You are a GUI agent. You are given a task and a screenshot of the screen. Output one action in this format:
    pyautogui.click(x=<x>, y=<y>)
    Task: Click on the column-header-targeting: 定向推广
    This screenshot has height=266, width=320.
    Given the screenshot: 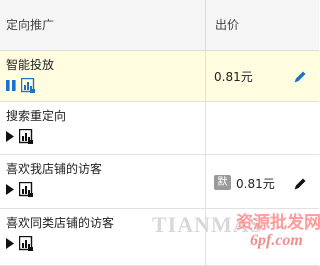 What is the action you would take?
    pyautogui.click(x=30, y=25)
    